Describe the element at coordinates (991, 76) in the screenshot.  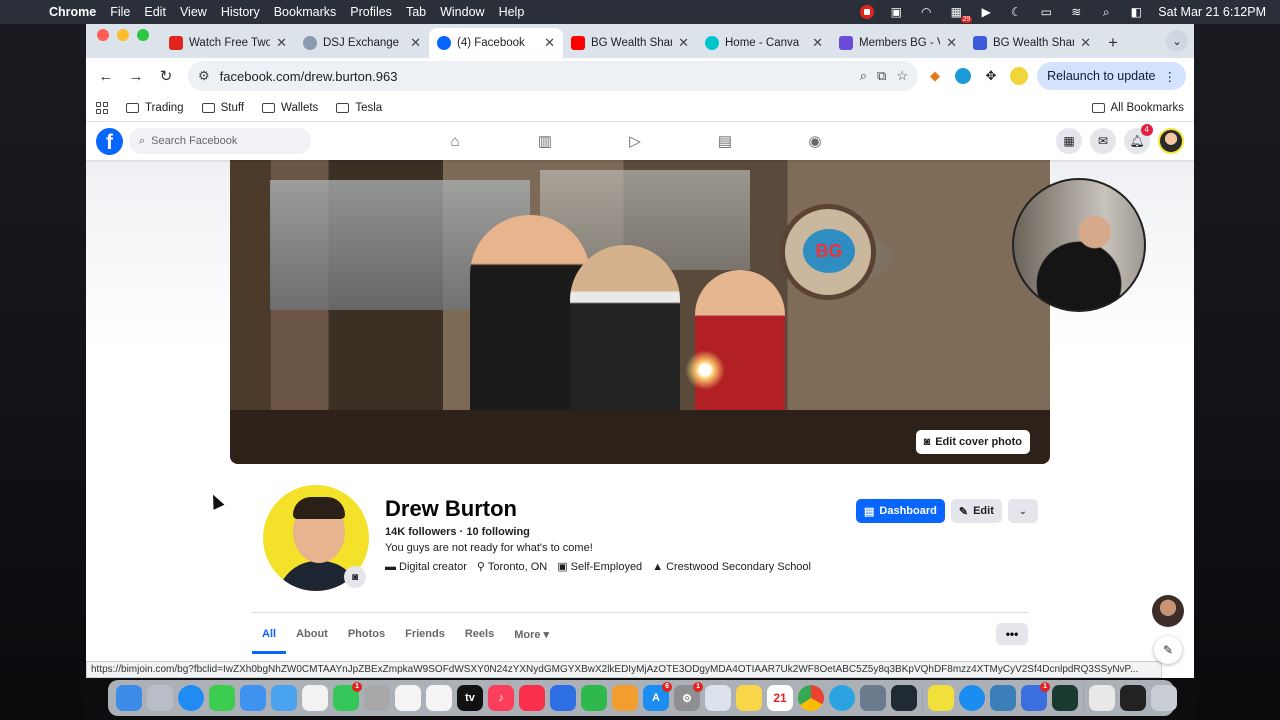
I see `extensions-puzzle-icon: ✥` at that location.